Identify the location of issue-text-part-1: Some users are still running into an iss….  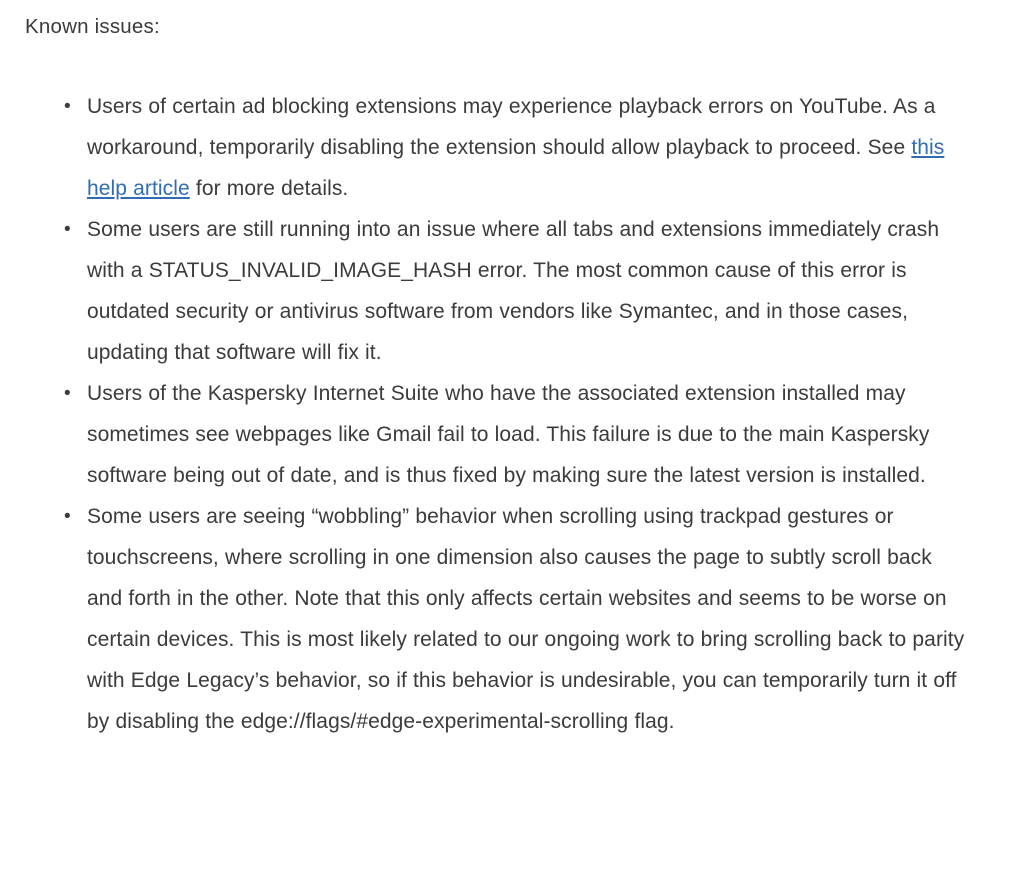
(513, 291).